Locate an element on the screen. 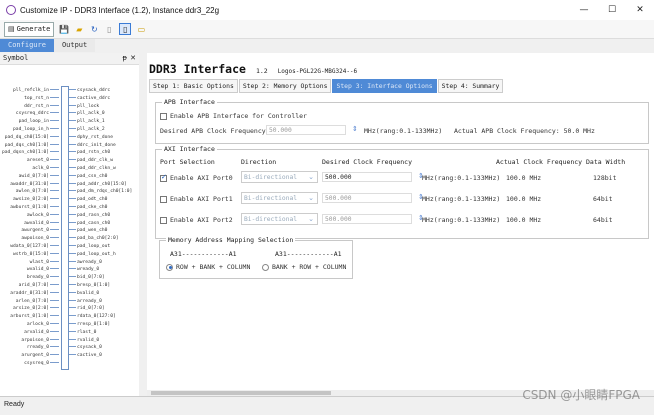 This screenshot has width=654, height=415. refresh-icon: ↻ is located at coordinates (94, 29).